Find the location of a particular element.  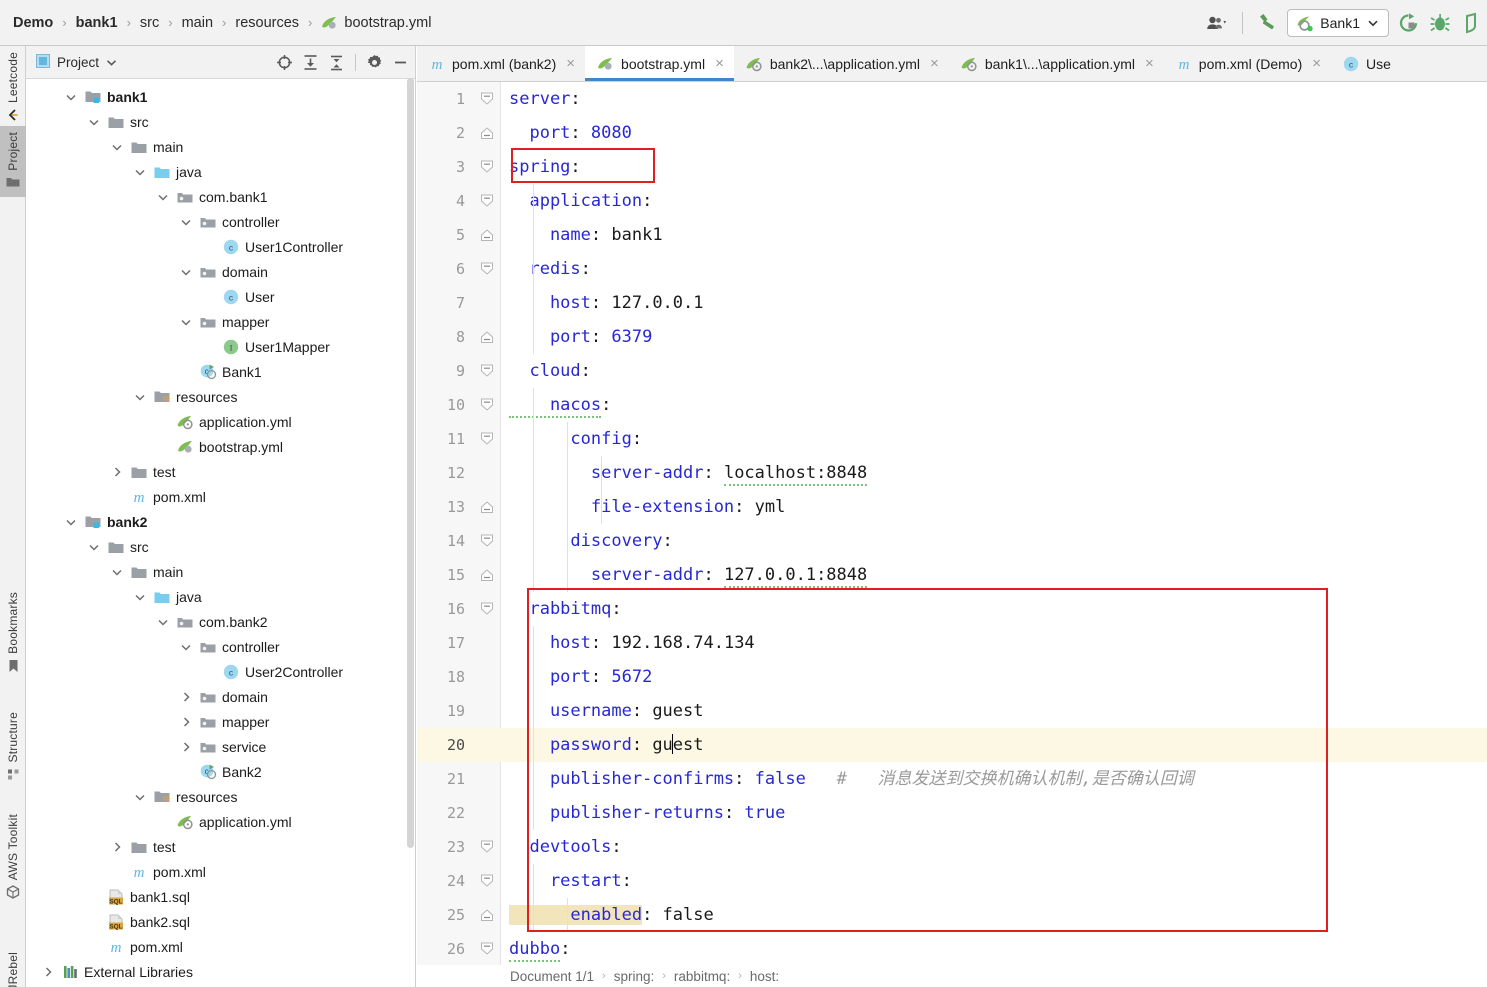

hide-panel-icon is located at coordinates (400, 62).